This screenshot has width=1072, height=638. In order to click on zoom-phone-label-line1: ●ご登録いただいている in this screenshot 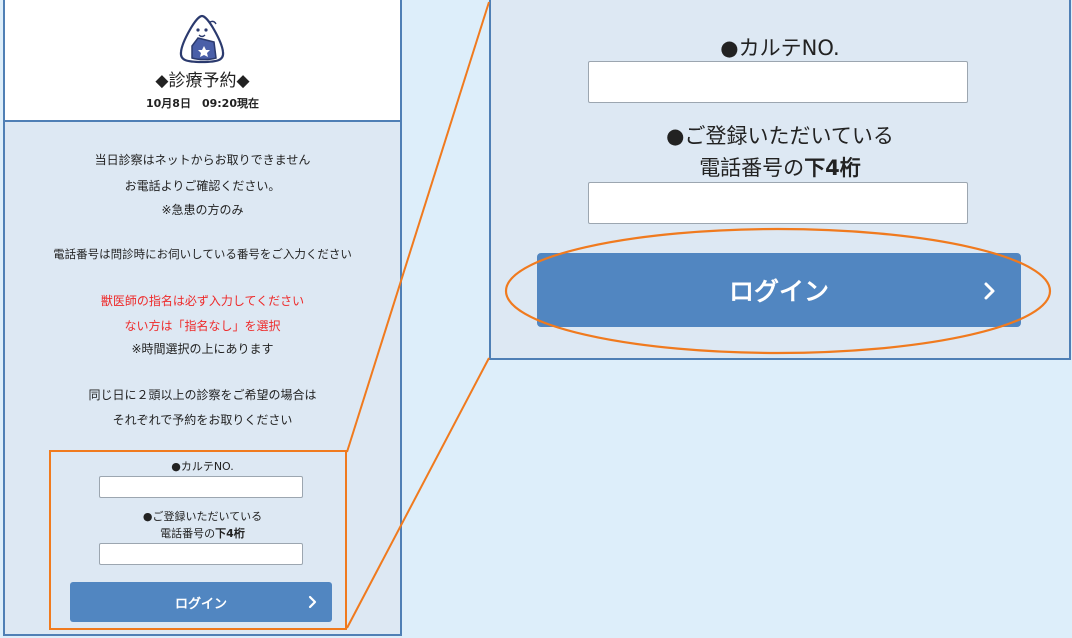, I will do `click(780, 136)`.